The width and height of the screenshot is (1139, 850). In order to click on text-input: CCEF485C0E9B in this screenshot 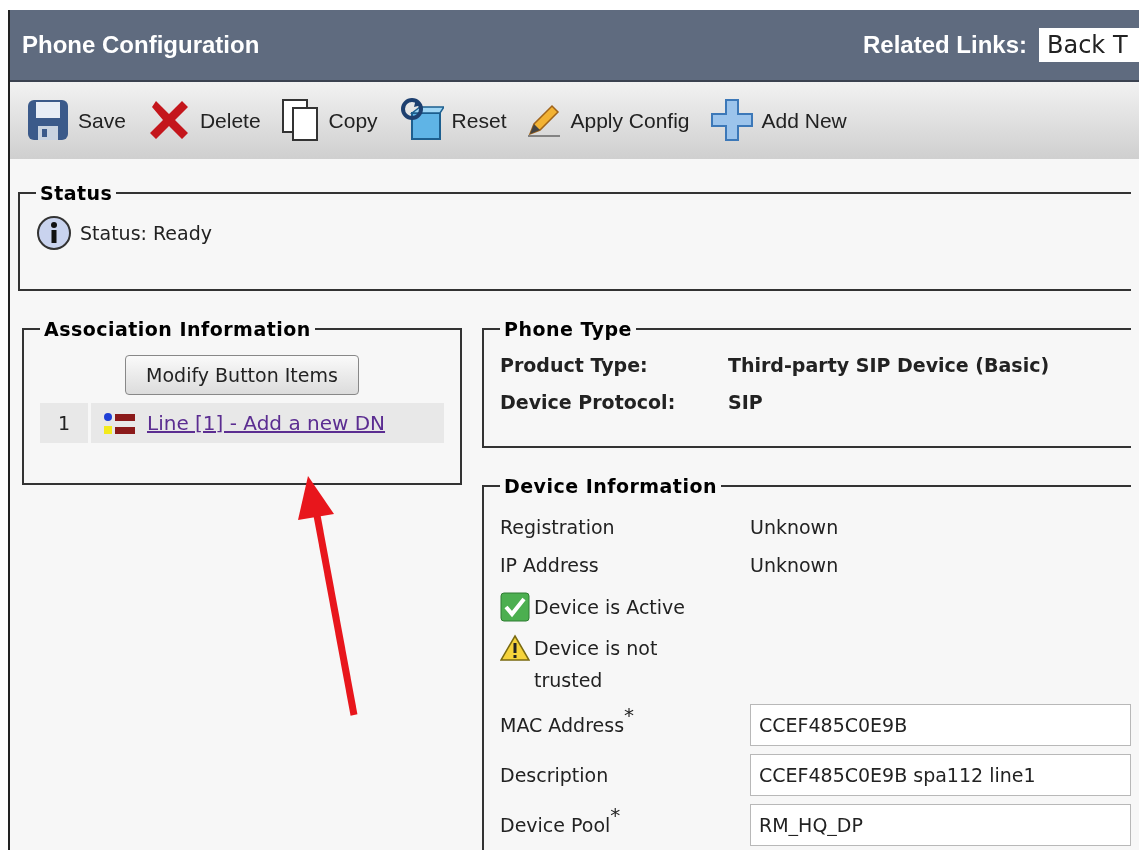, I will do `click(940, 725)`.